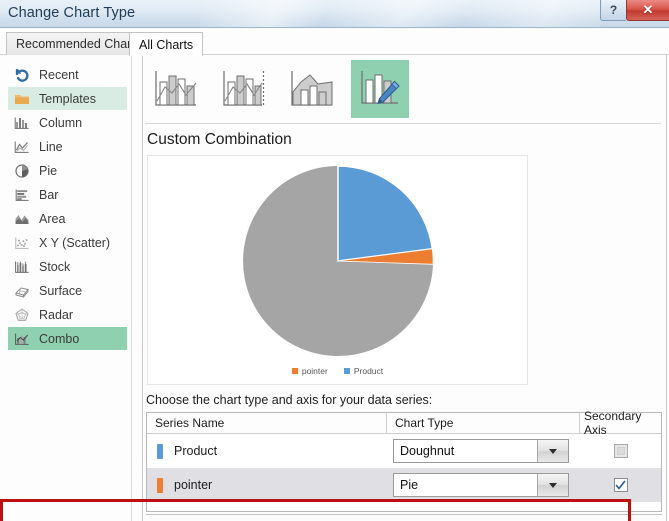  What do you see at coordinates (67, 170) in the screenshot?
I see `sidebar-item-pie: Pie` at bounding box center [67, 170].